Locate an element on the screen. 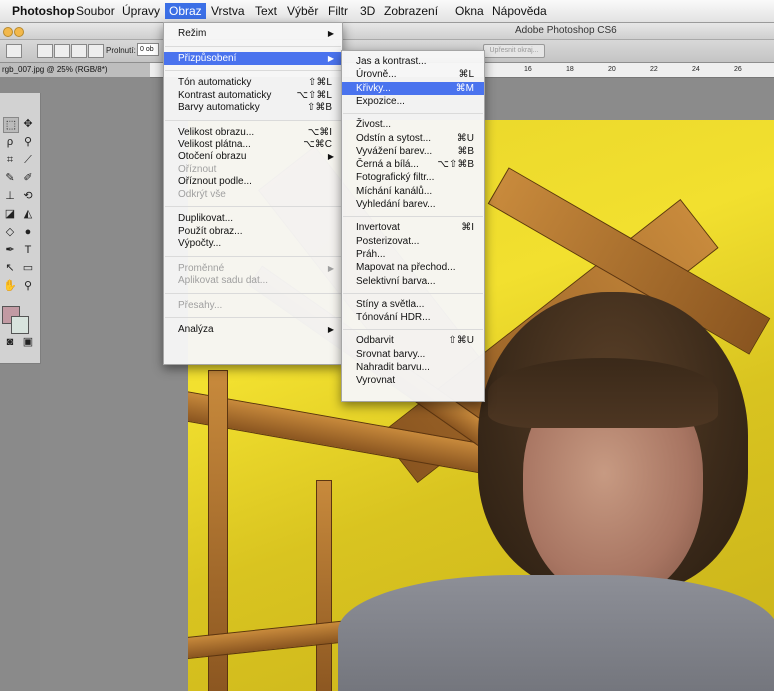 This screenshot has height=691, width=774. menu-item-barvy-automaticky: Barvy automaticky ⇧⌘B is located at coordinates (253, 107).